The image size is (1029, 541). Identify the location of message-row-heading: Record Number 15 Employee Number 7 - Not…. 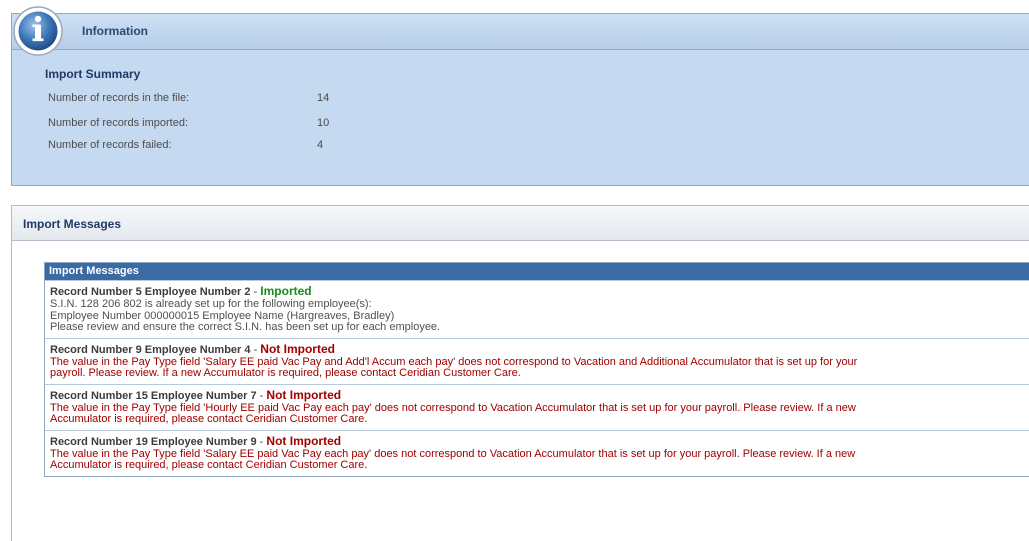
(539, 395).